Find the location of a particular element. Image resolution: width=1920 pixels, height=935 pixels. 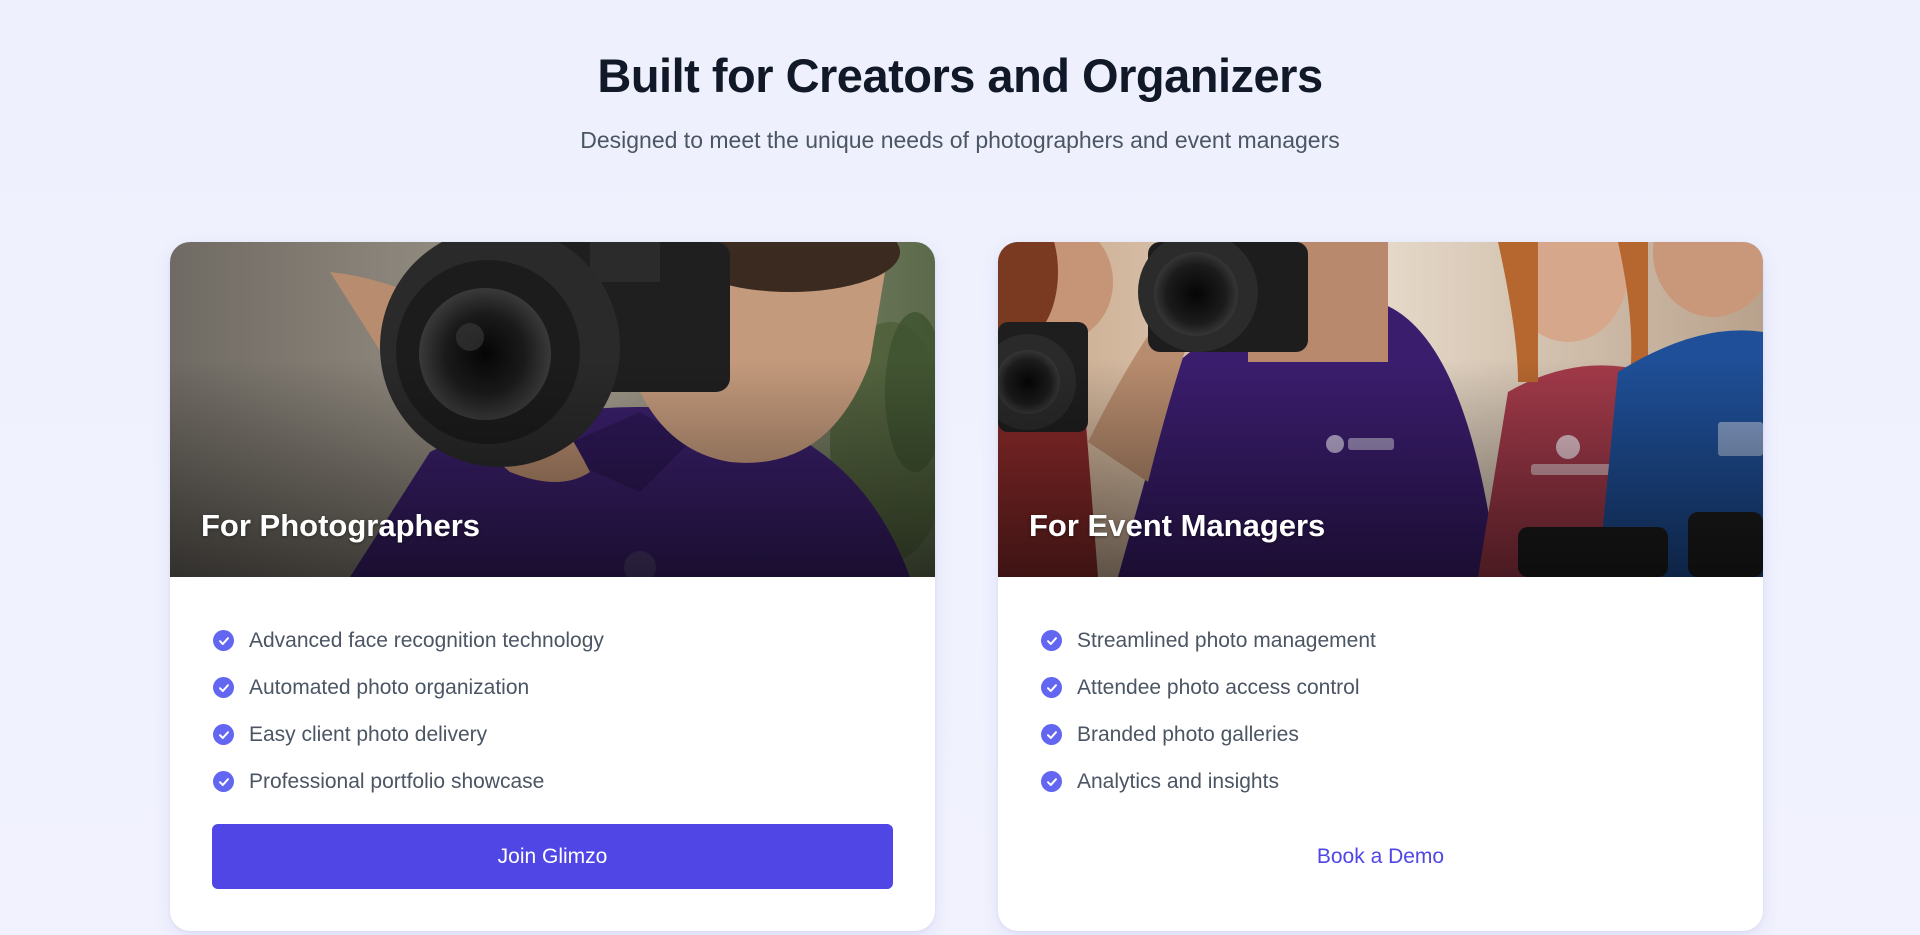

feature-text: Easy client photo delivery is located at coordinates (368, 734).